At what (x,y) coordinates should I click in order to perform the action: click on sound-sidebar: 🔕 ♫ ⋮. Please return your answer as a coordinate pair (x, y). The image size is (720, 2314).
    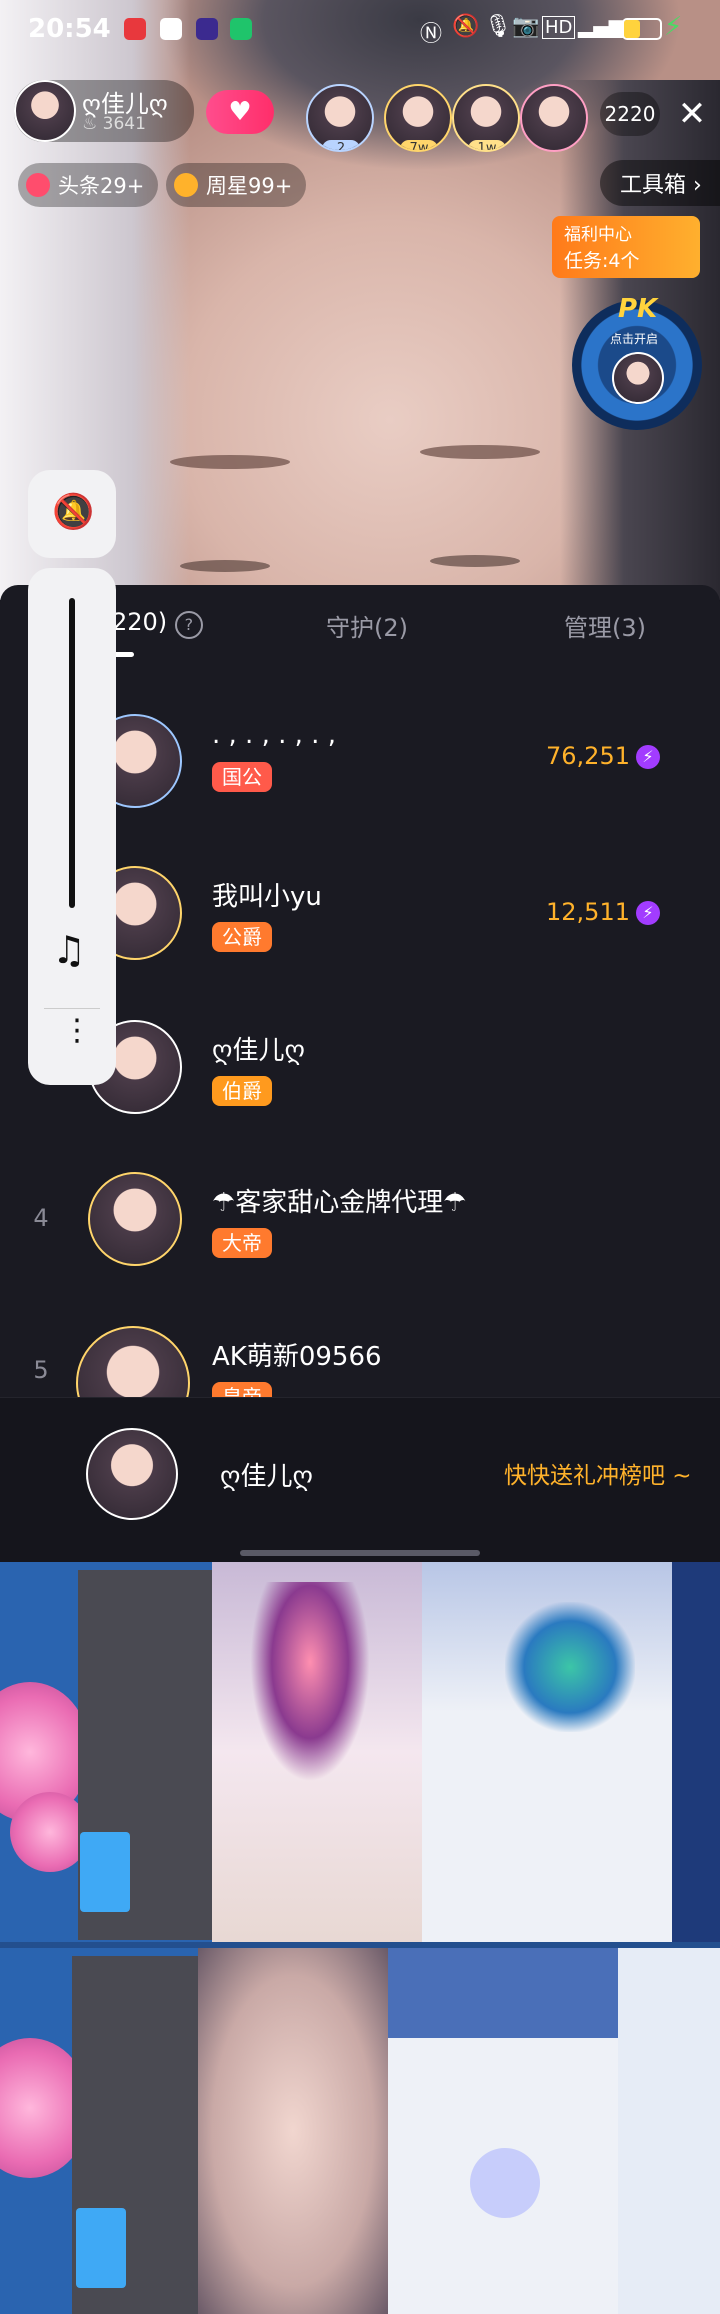
    Looking at the image, I should click on (72, 777).